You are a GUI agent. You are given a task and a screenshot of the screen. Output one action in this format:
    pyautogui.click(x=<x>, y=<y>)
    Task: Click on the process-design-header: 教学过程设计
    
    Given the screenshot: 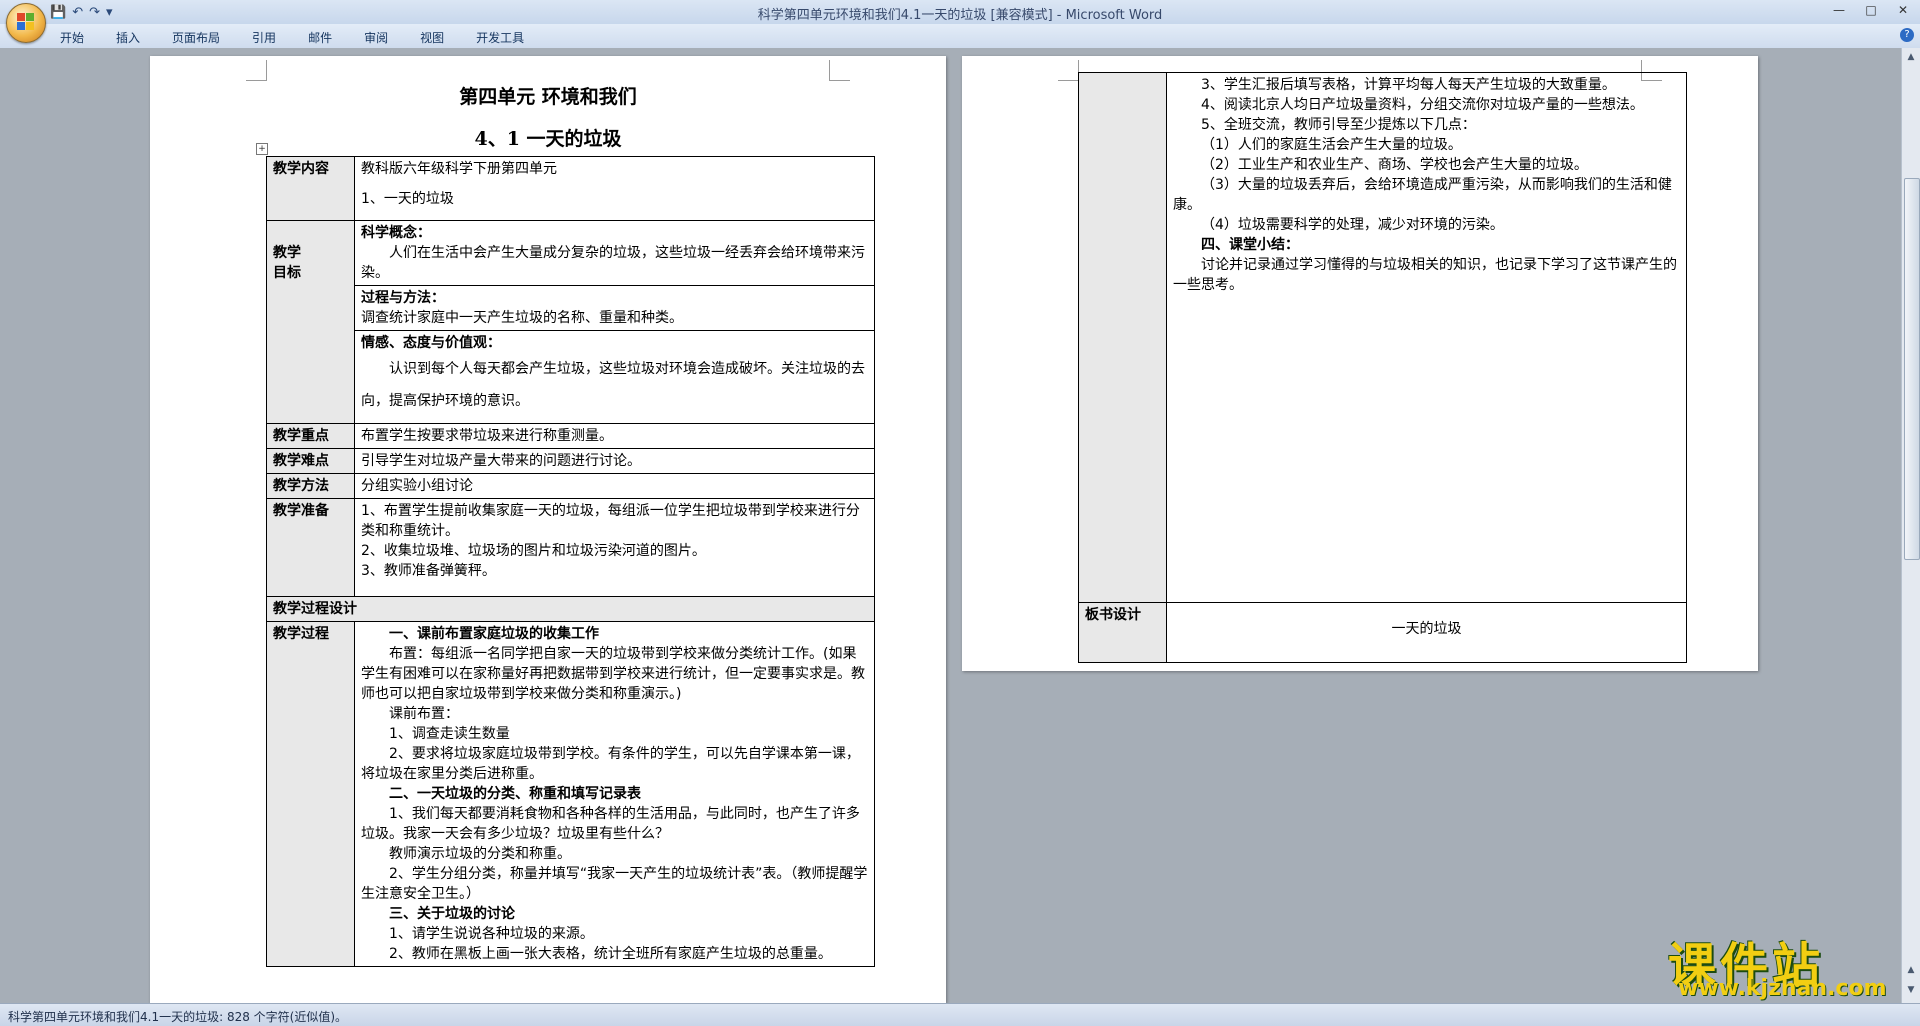 What is the action you would take?
    pyautogui.click(x=570, y=609)
    